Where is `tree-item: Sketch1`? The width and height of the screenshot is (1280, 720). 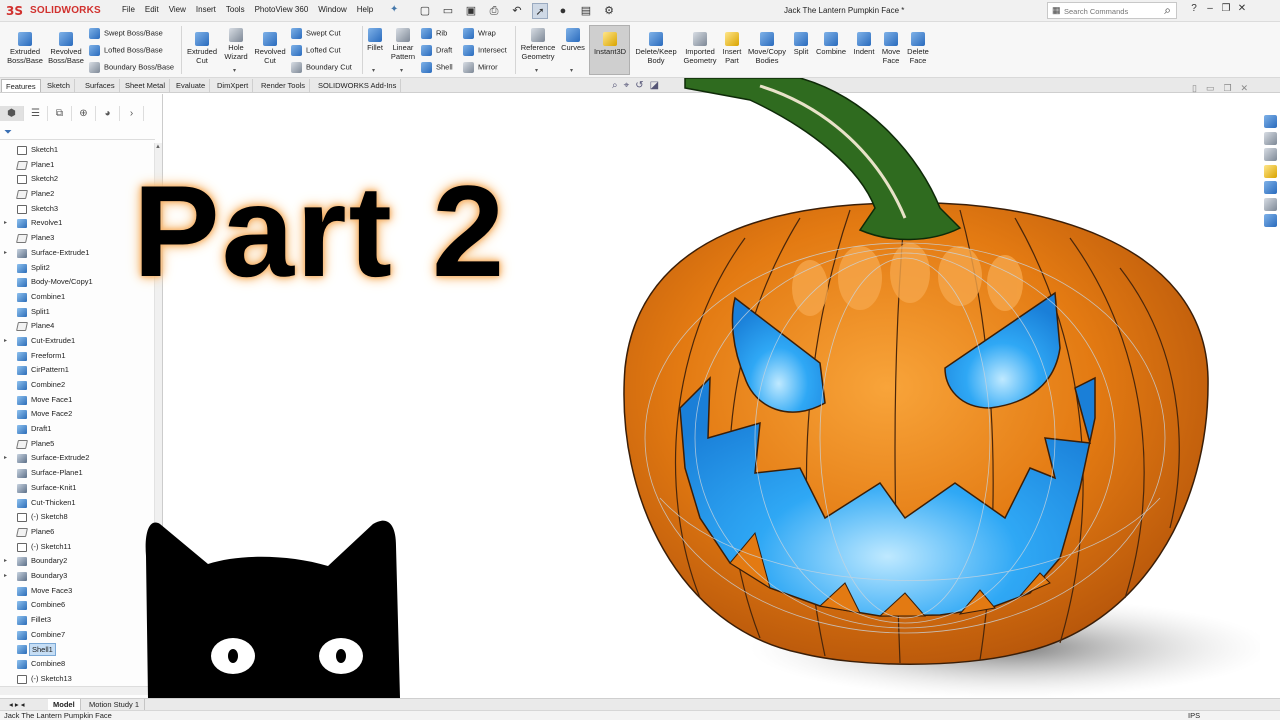 tree-item: Sketch1 is located at coordinates (76, 150).